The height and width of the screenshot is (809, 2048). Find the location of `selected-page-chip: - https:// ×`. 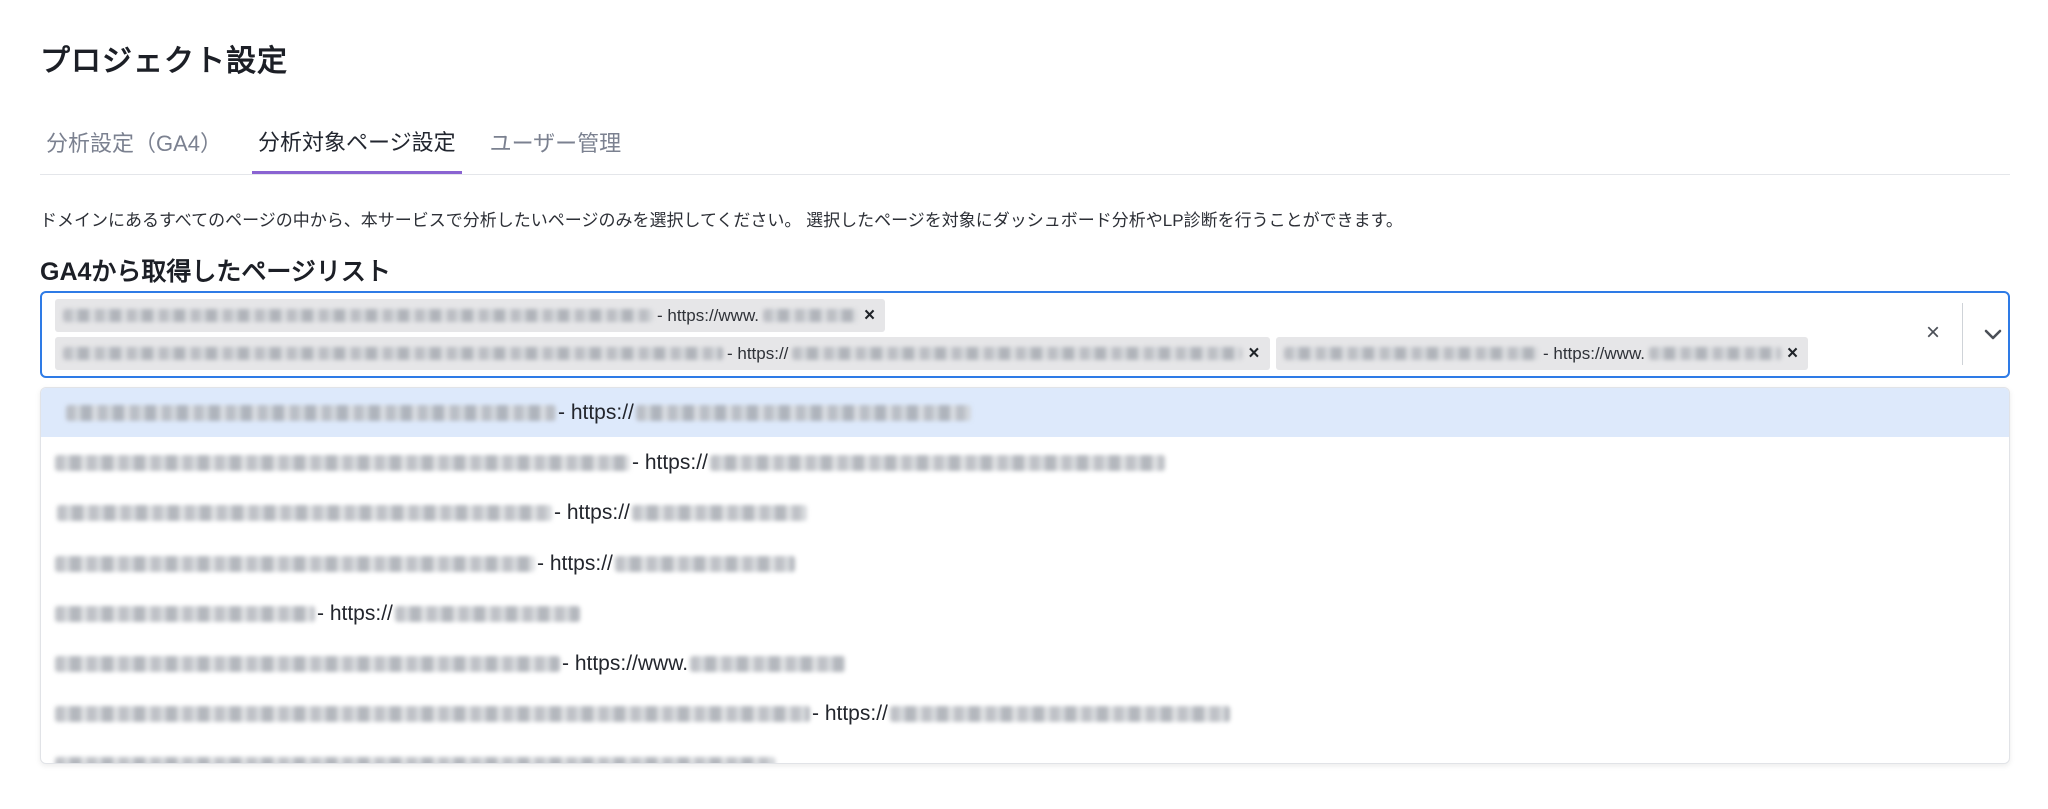

selected-page-chip: - https:// × is located at coordinates (662, 353).